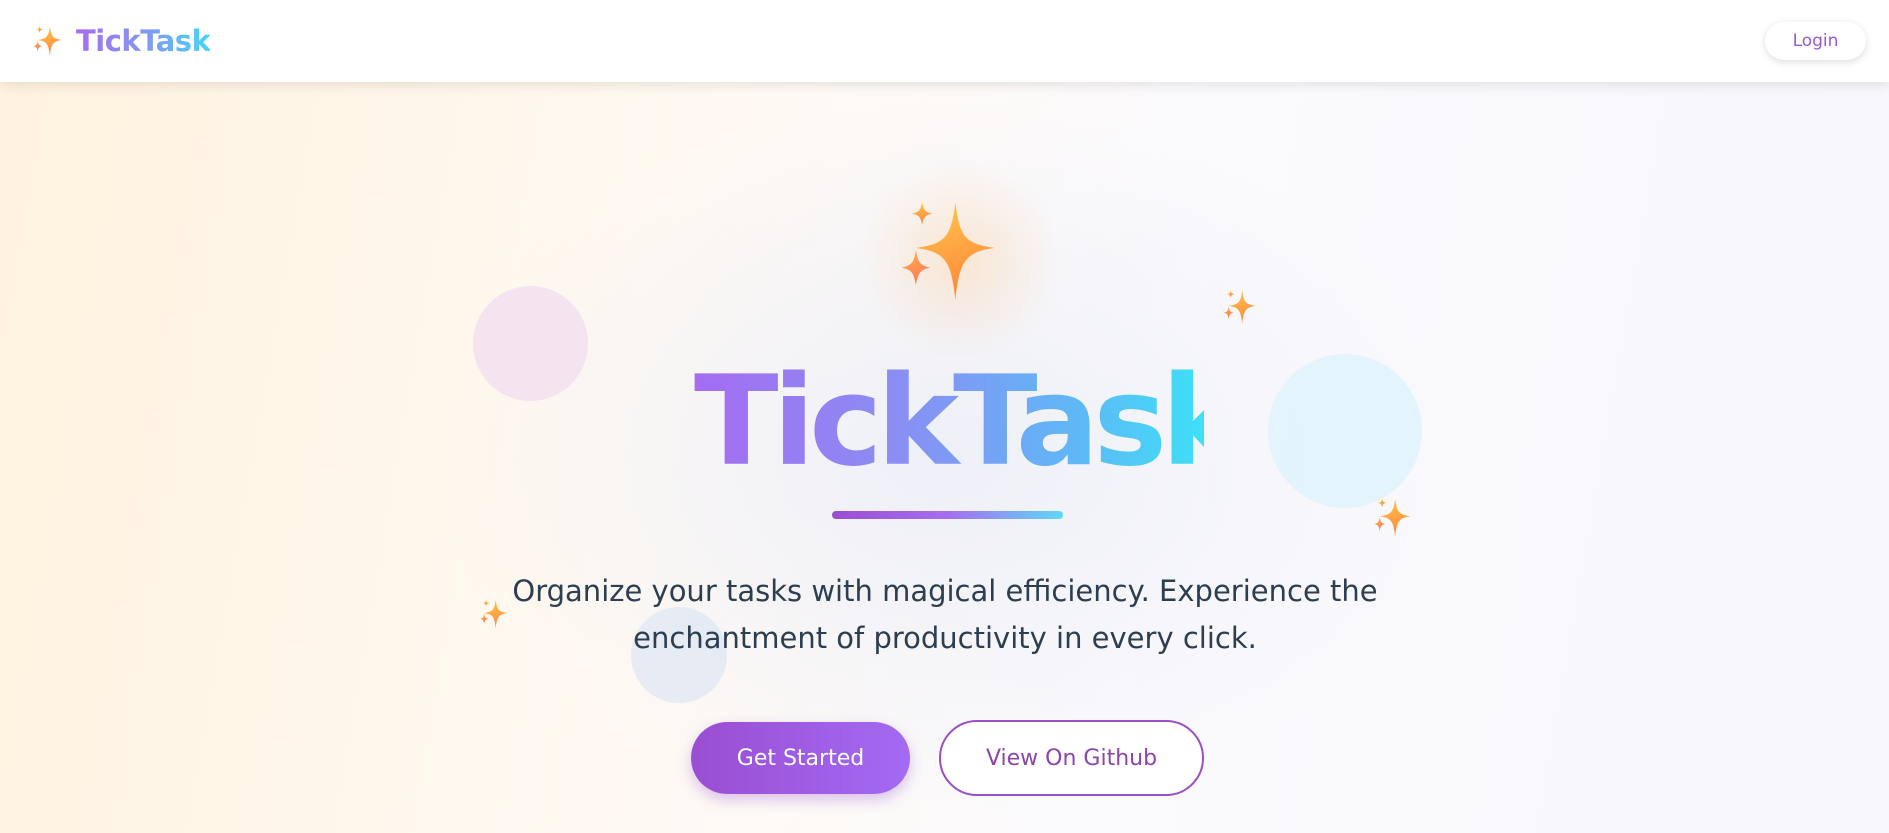 The image size is (1889, 833). What do you see at coordinates (1815, 41) in the screenshot?
I see `login-button: Login` at bounding box center [1815, 41].